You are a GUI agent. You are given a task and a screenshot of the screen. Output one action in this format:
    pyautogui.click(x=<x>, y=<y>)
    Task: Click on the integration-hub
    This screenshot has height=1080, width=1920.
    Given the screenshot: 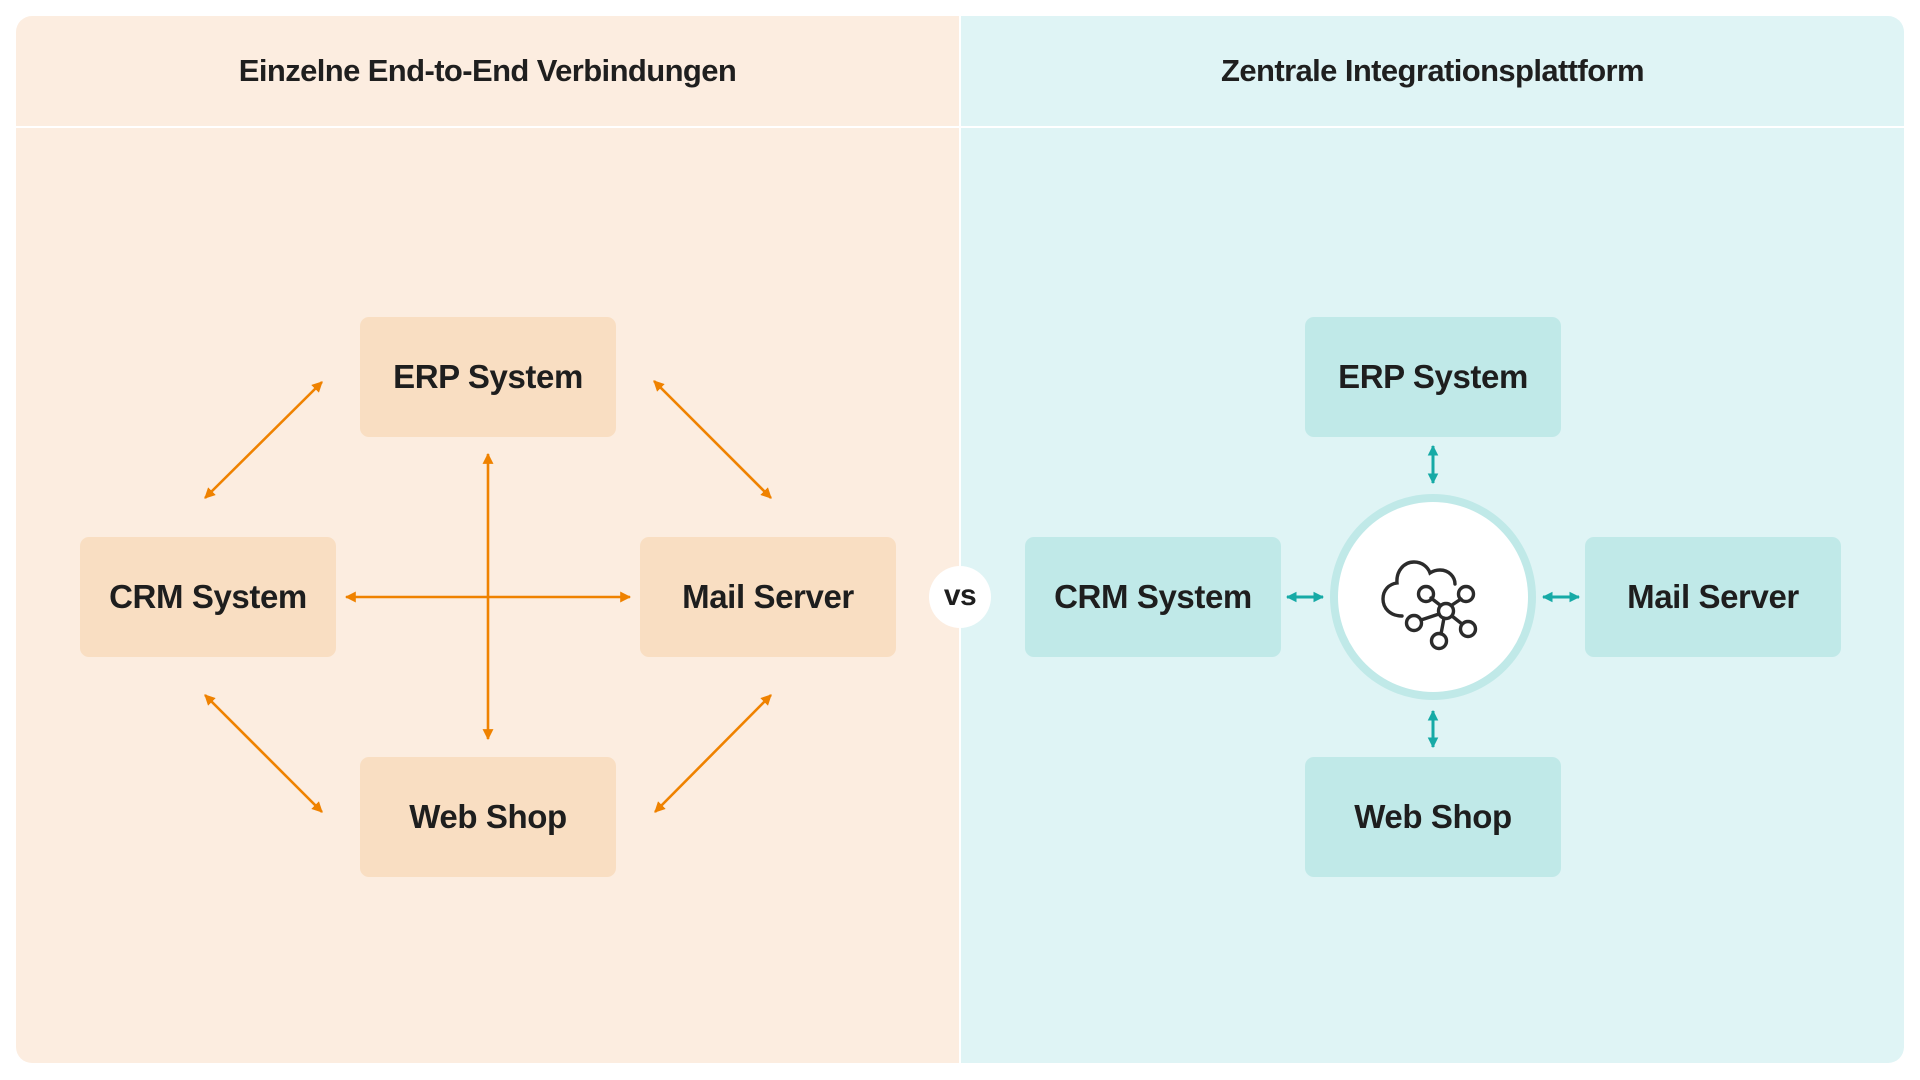 What is the action you would take?
    pyautogui.click(x=1433, y=597)
    